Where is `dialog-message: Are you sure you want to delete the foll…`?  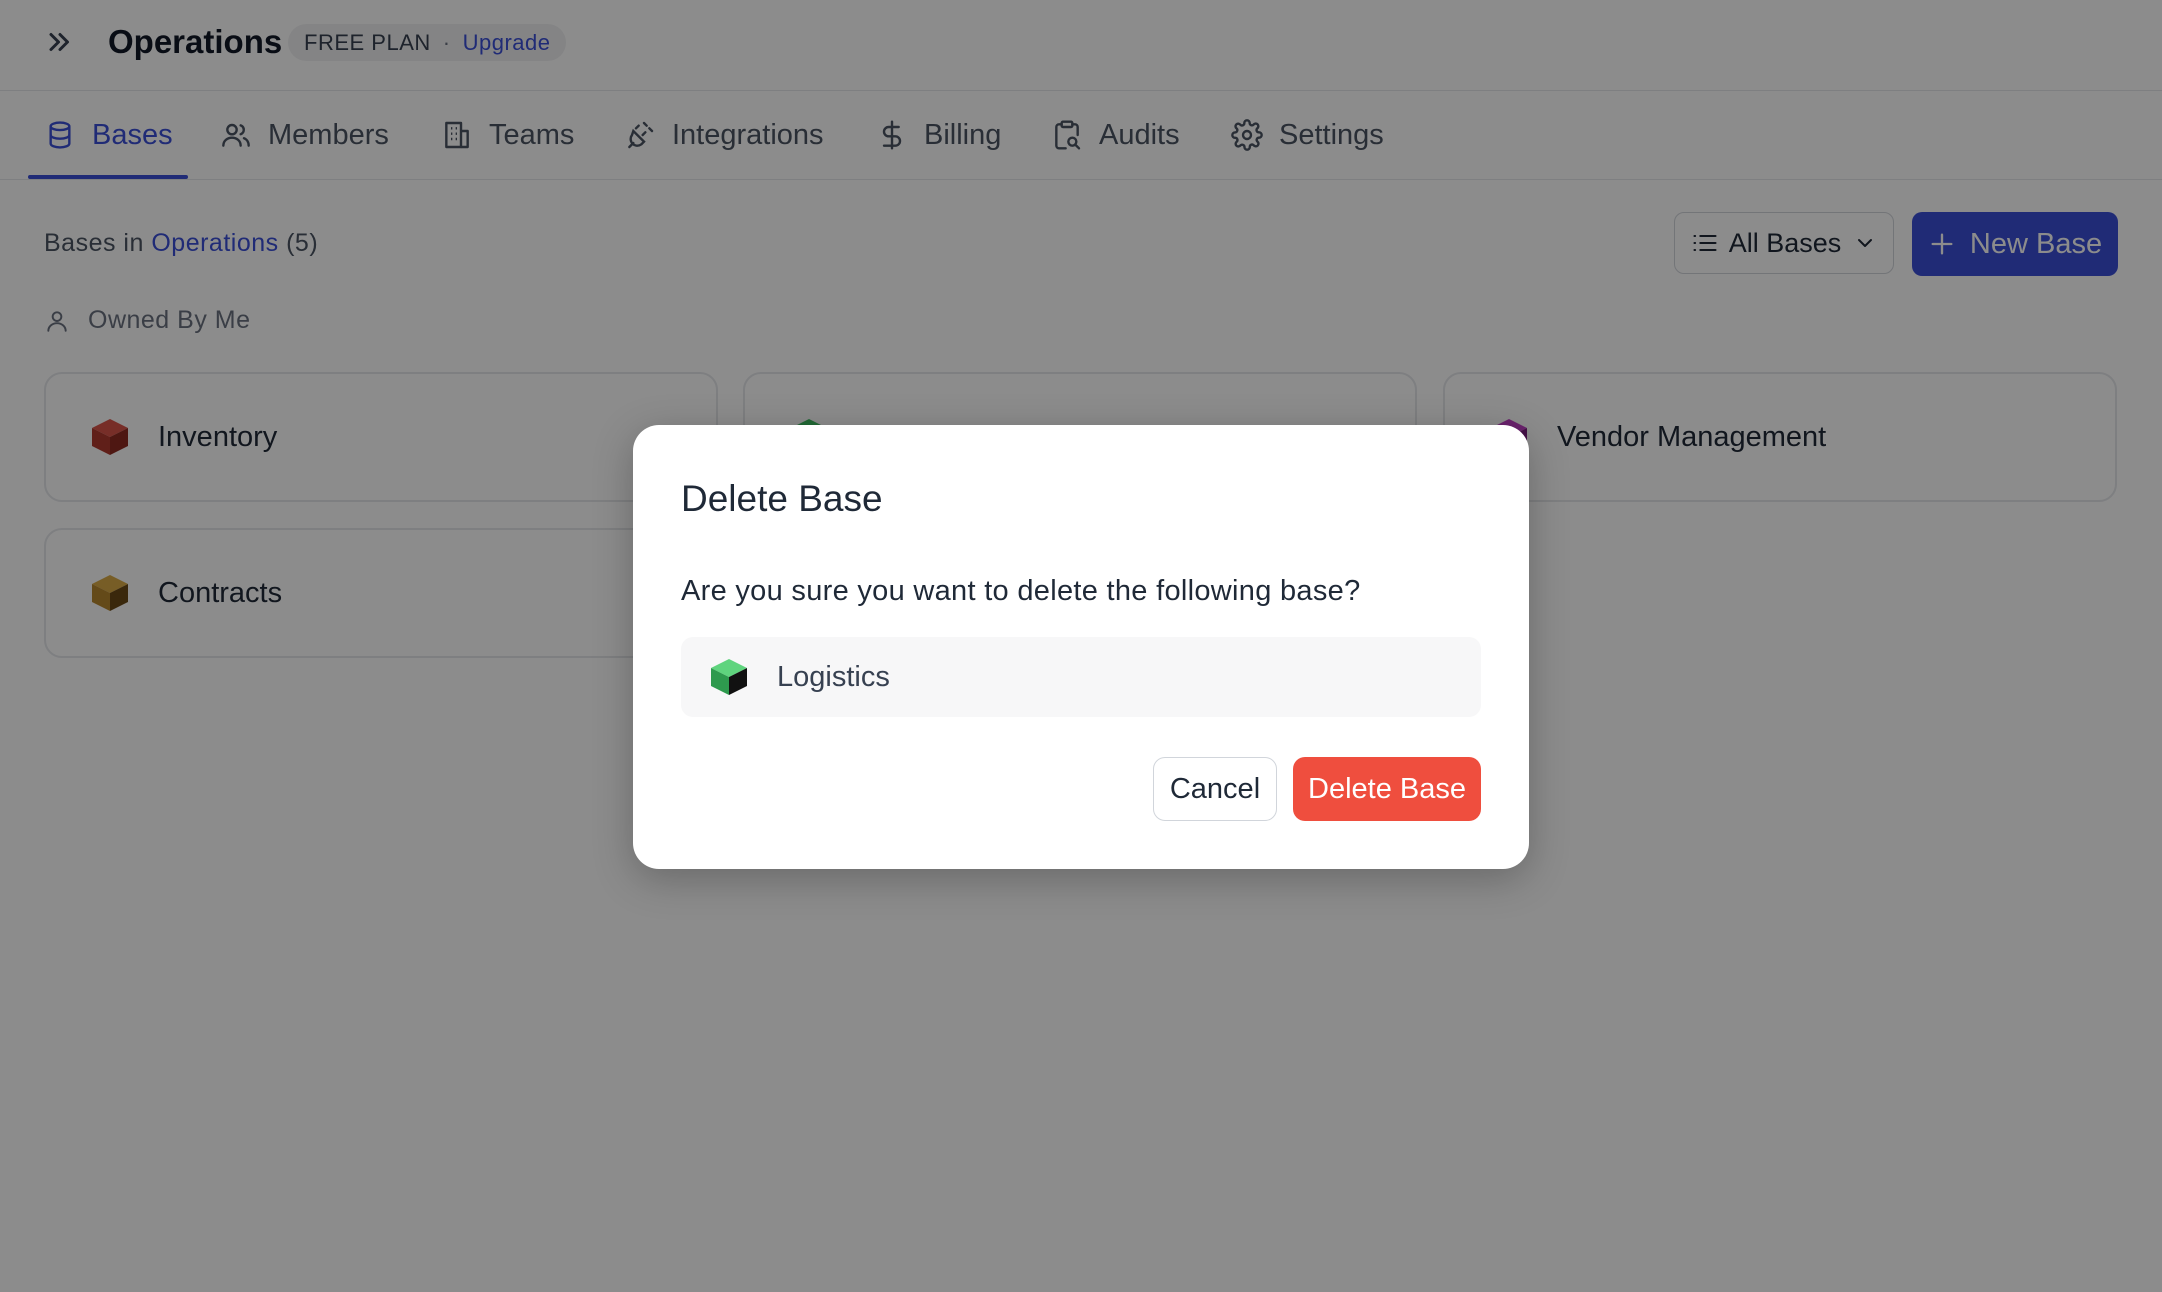
dialog-message: Are you sure you want to delete the foll… is located at coordinates (1021, 591).